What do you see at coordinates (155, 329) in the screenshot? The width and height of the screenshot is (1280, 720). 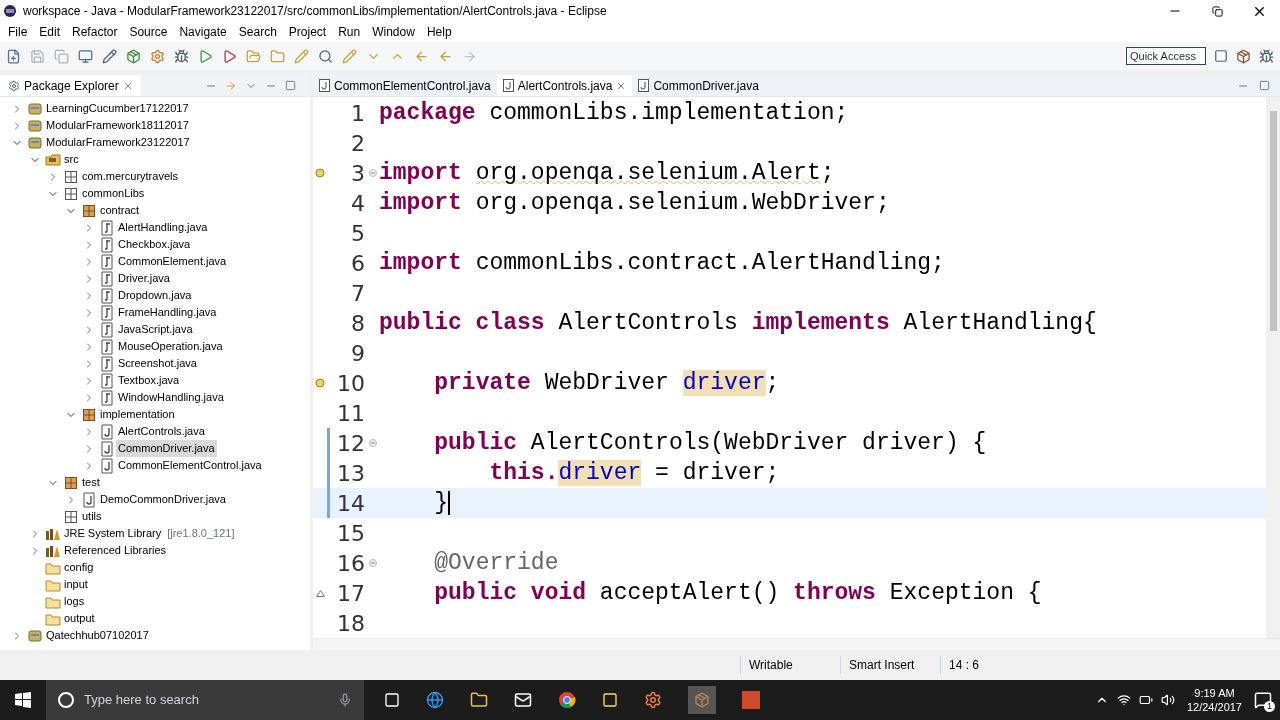 I see `tree-item: JavaScript.java` at bounding box center [155, 329].